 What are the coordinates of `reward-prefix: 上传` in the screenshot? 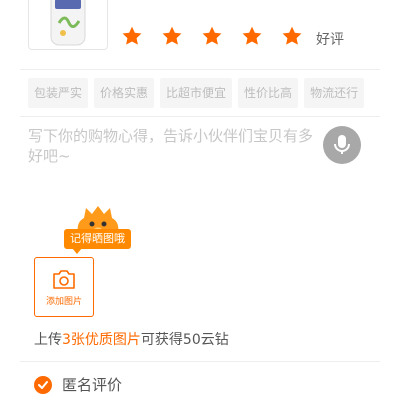 It's located at (48, 340).